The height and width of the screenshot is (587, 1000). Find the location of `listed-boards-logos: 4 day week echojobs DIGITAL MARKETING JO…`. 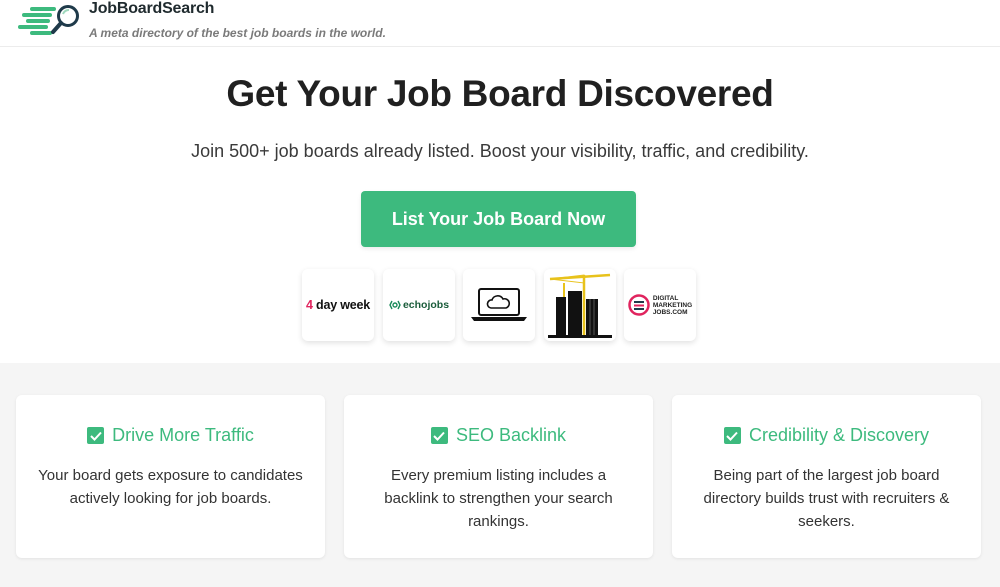

listed-boards-logos: 4 day week echojobs DIGITAL MARKETING JO… is located at coordinates (500, 305).